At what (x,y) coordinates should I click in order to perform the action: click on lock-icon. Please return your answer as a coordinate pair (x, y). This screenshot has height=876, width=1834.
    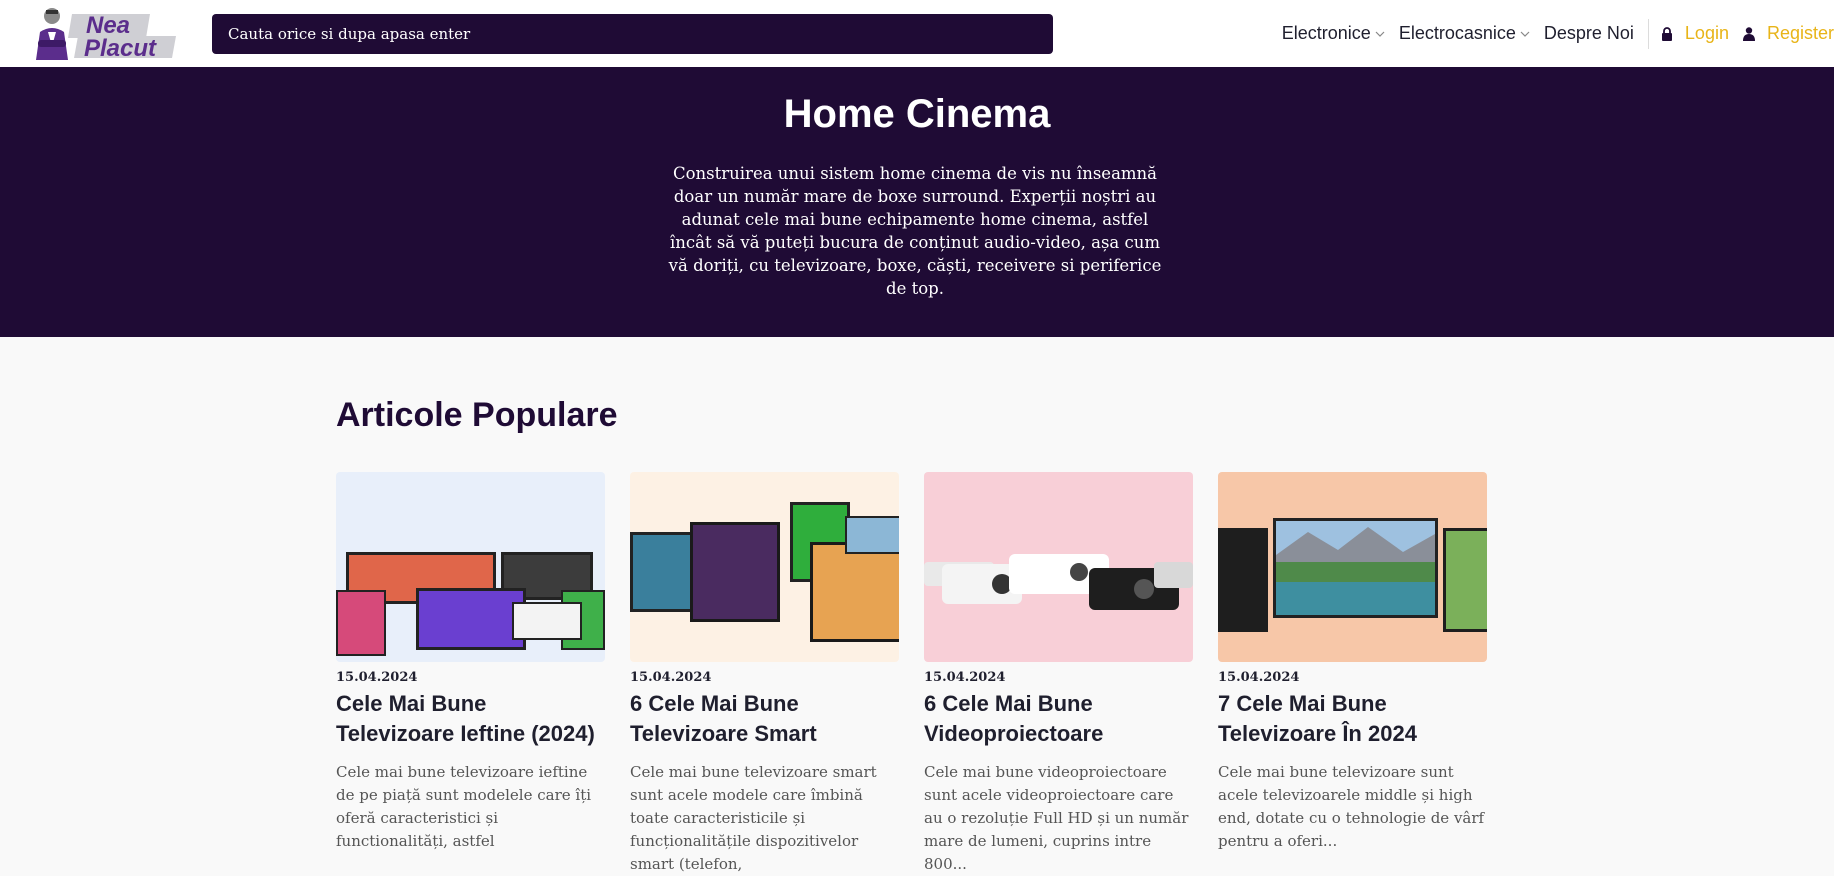
    Looking at the image, I should click on (1666, 33).